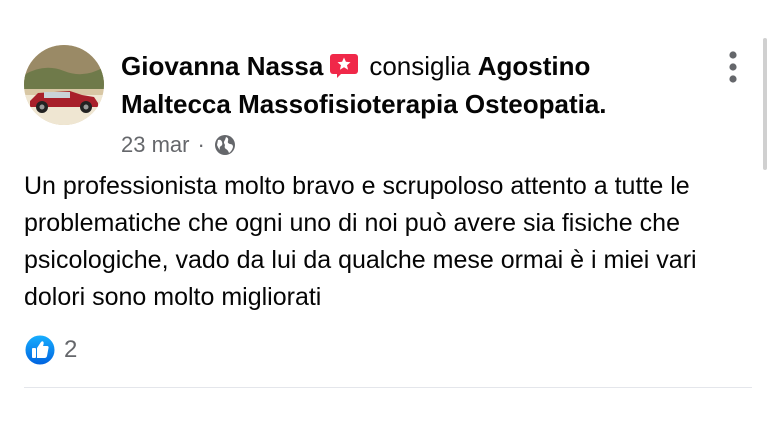  I want to click on star-badge-icon, so click(344, 66).